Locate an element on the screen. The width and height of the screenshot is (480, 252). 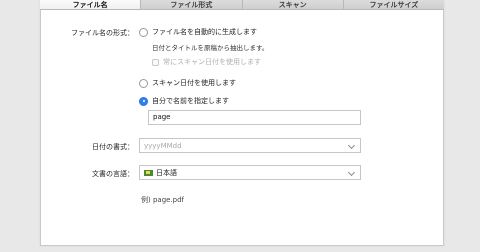
option-scan-date: スキャン日付を使用します is located at coordinates (187, 83).